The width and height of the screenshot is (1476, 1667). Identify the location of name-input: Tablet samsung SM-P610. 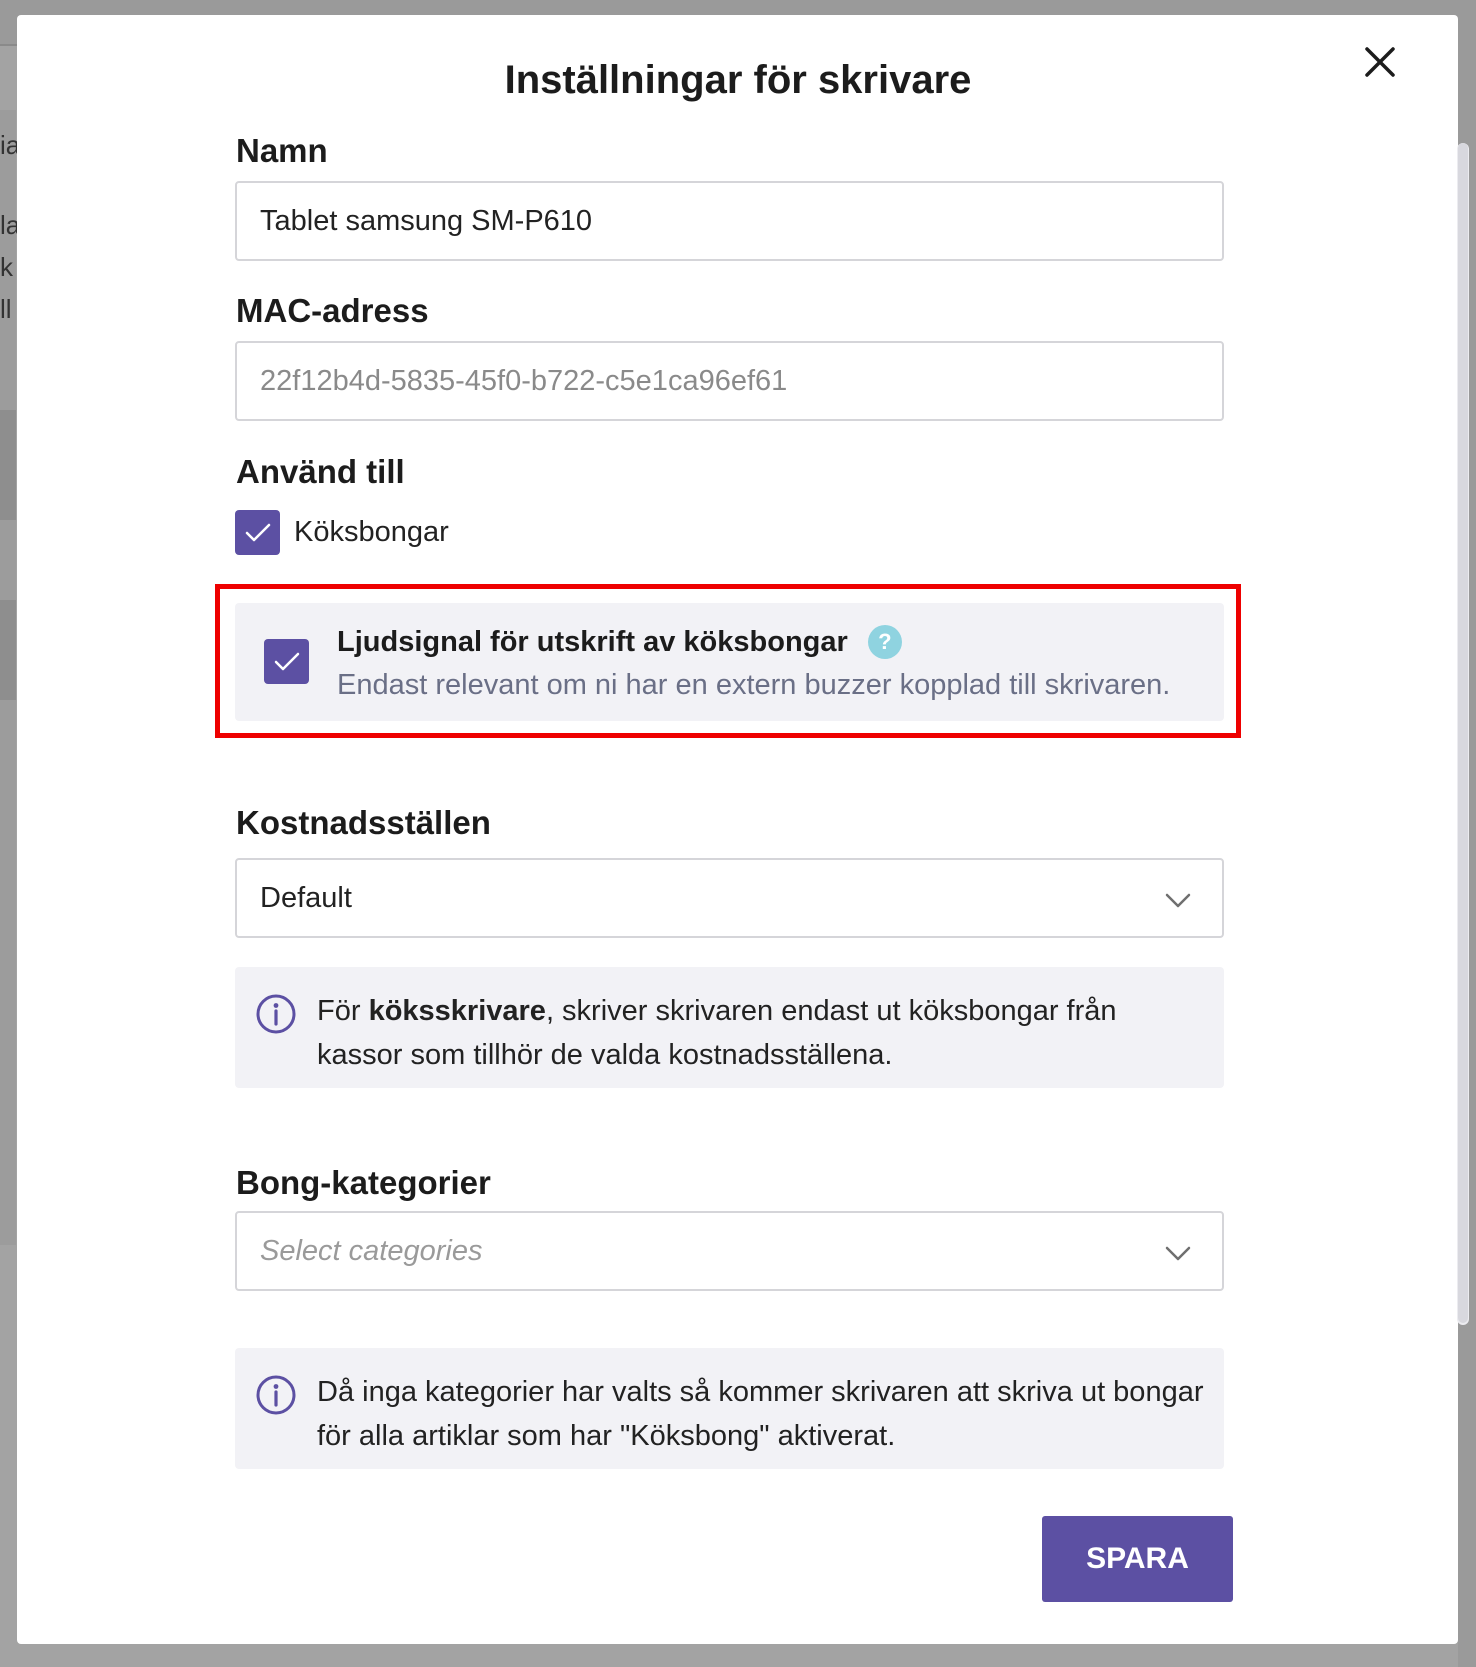
(729, 221).